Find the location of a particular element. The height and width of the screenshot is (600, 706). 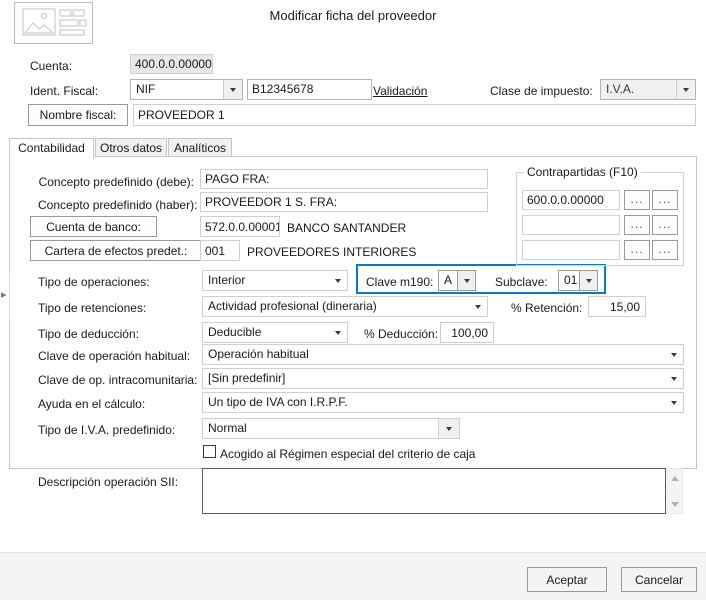

descripcion-sii-textarea is located at coordinates (434, 491).